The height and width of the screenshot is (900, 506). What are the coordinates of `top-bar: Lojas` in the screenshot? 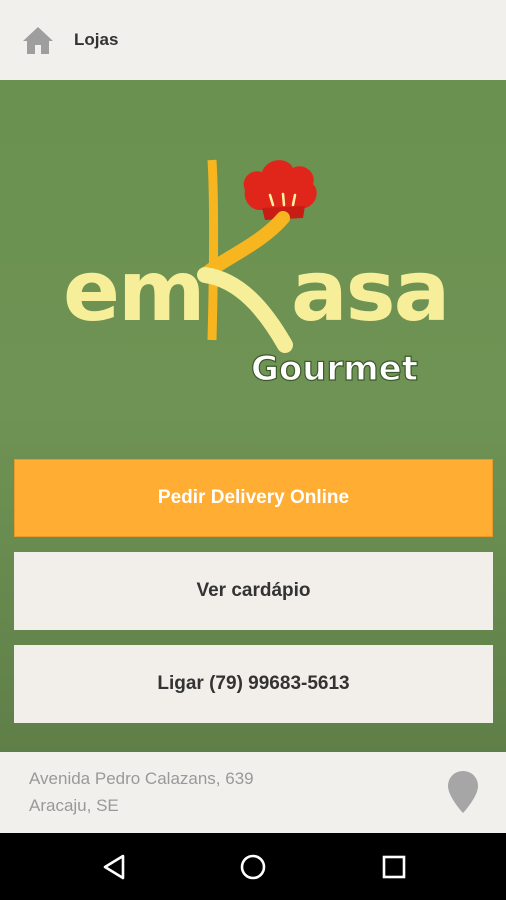 It's located at (253, 40).